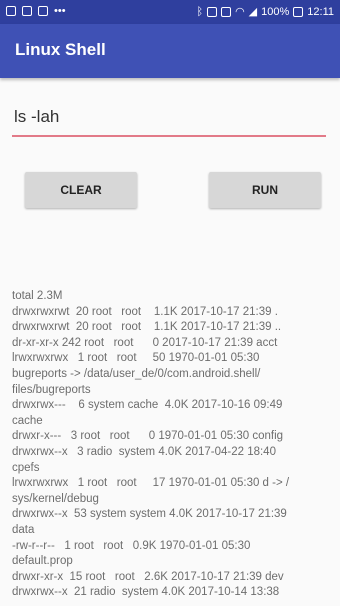  What do you see at coordinates (265, 190) in the screenshot?
I see `run-button: RUN` at bounding box center [265, 190].